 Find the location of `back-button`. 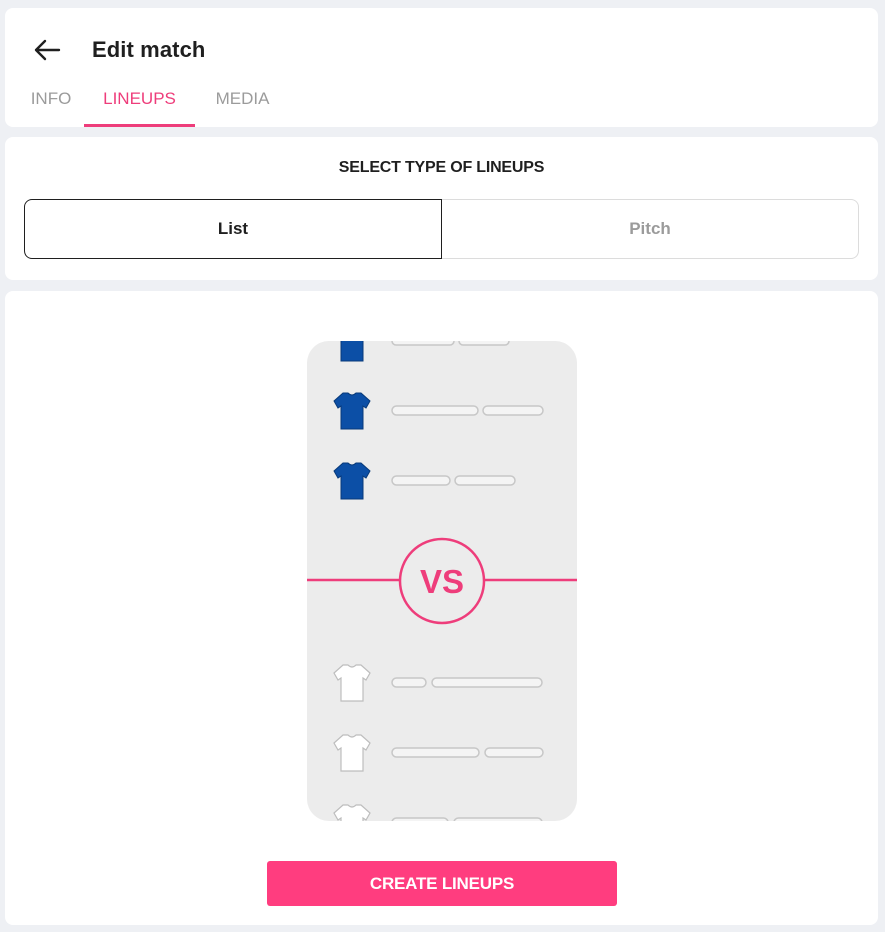

back-button is located at coordinates (47, 50).